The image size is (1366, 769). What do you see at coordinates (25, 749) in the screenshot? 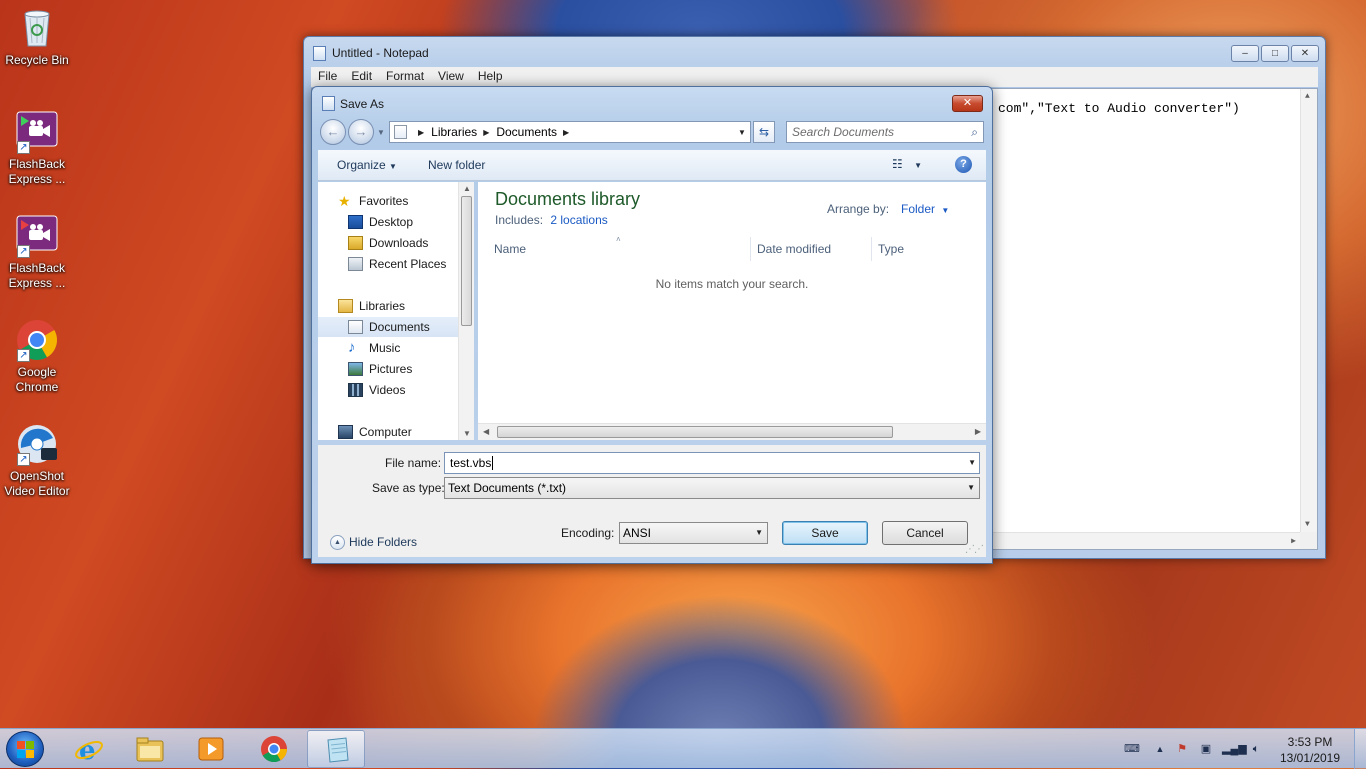
I see `start-button` at bounding box center [25, 749].